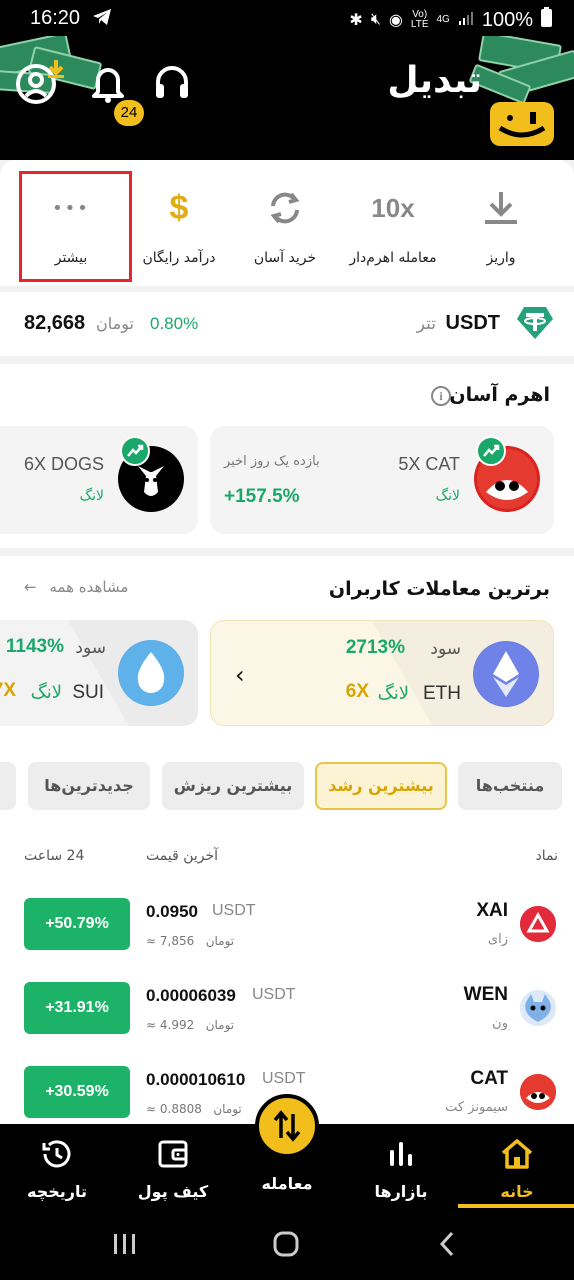  What do you see at coordinates (517, 1156) in the screenshot?
I see `home-icon` at bounding box center [517, 1156].